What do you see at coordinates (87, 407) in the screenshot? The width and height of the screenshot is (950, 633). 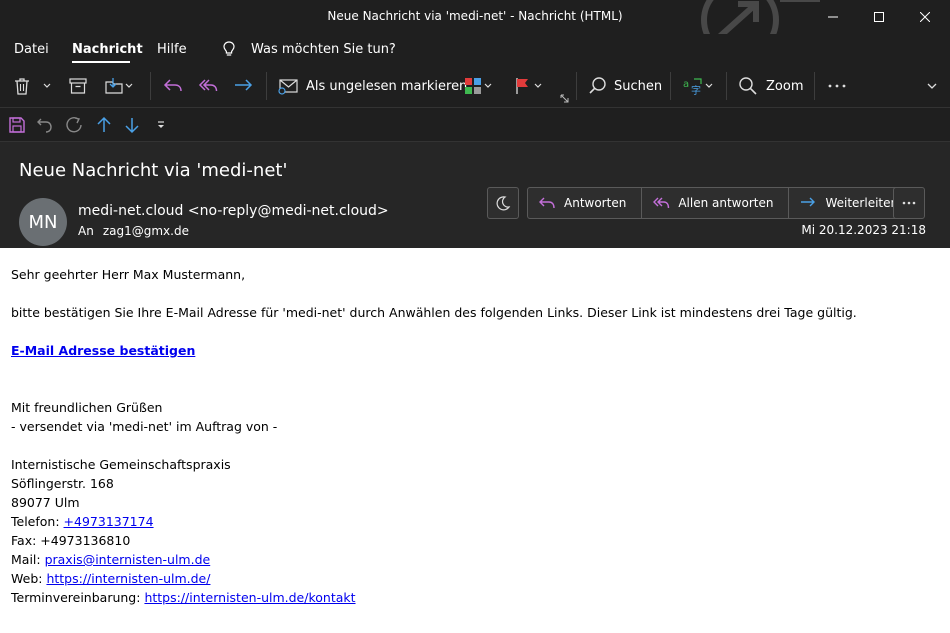 I see `closing-text: Mit freundlichen Grüßen` at bounding box center [87, 407].